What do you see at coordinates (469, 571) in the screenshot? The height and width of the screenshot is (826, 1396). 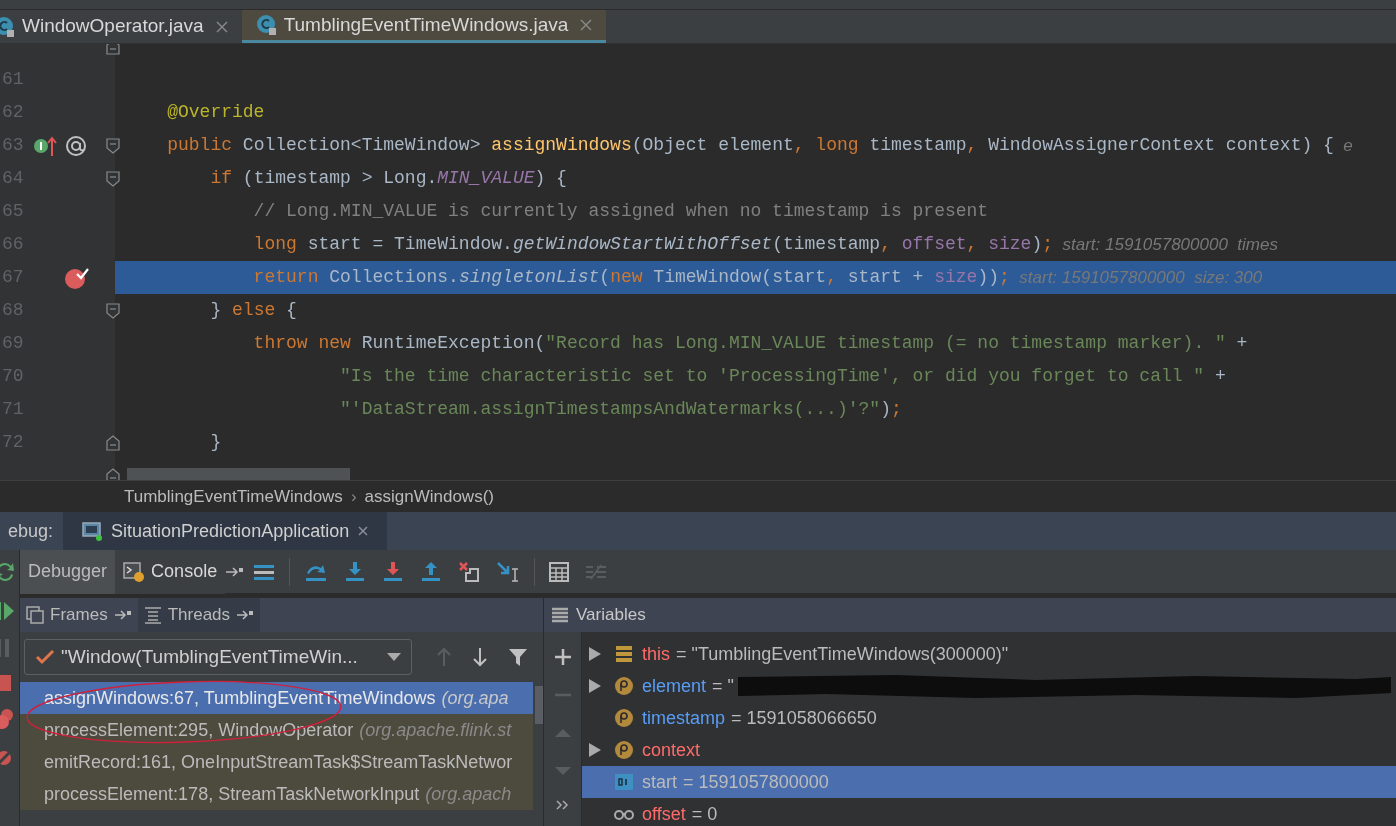 I see `drop-frame-icon` at bounding box center [469, 571].